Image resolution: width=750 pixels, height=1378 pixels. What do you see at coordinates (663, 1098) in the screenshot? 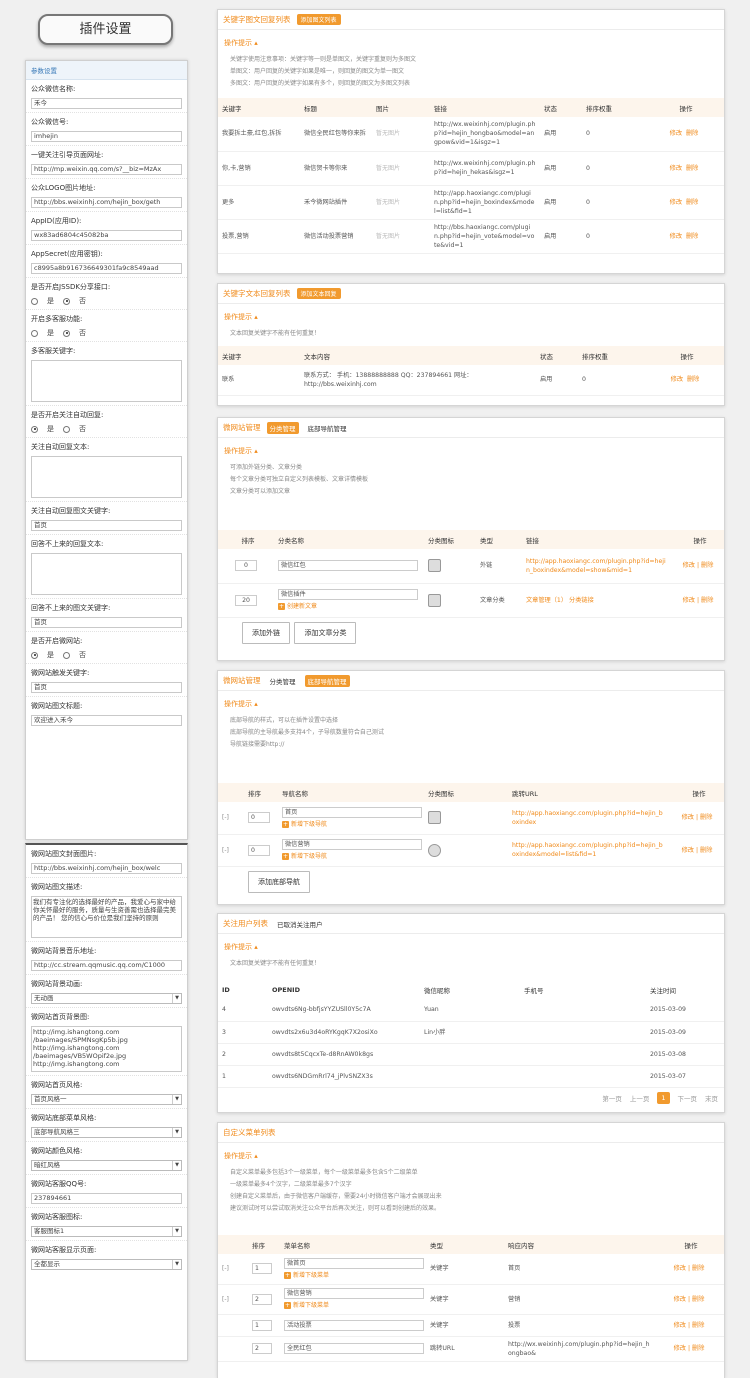
I see `current-page: 1` at bounding box center [663, 1098].